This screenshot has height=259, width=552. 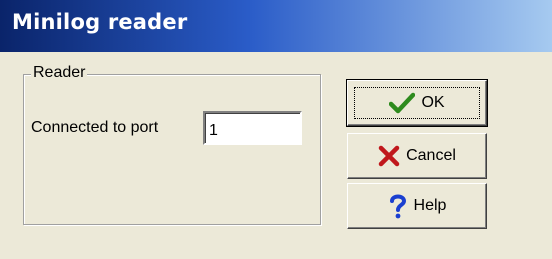 I want to click on window-title: Minilog reader, so click(x=100, y=22).